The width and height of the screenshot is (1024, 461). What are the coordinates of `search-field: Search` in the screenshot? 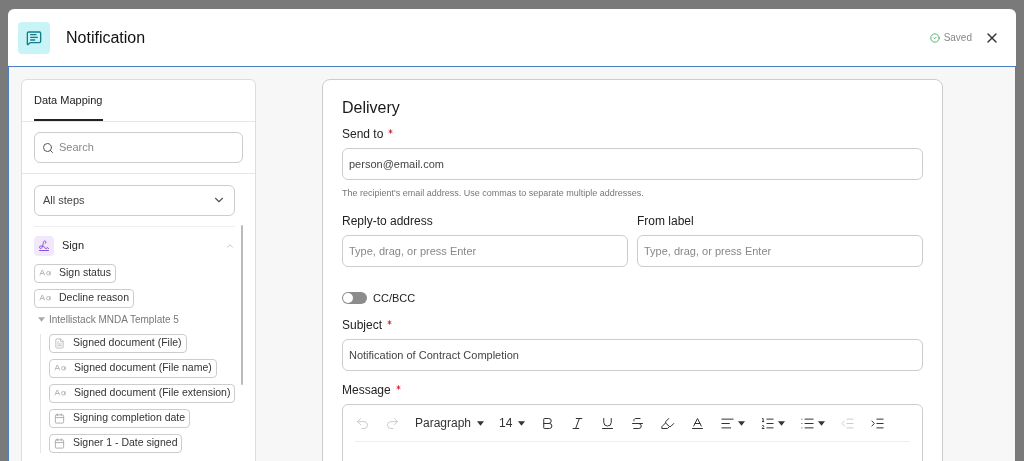 It's located at (138, 147).